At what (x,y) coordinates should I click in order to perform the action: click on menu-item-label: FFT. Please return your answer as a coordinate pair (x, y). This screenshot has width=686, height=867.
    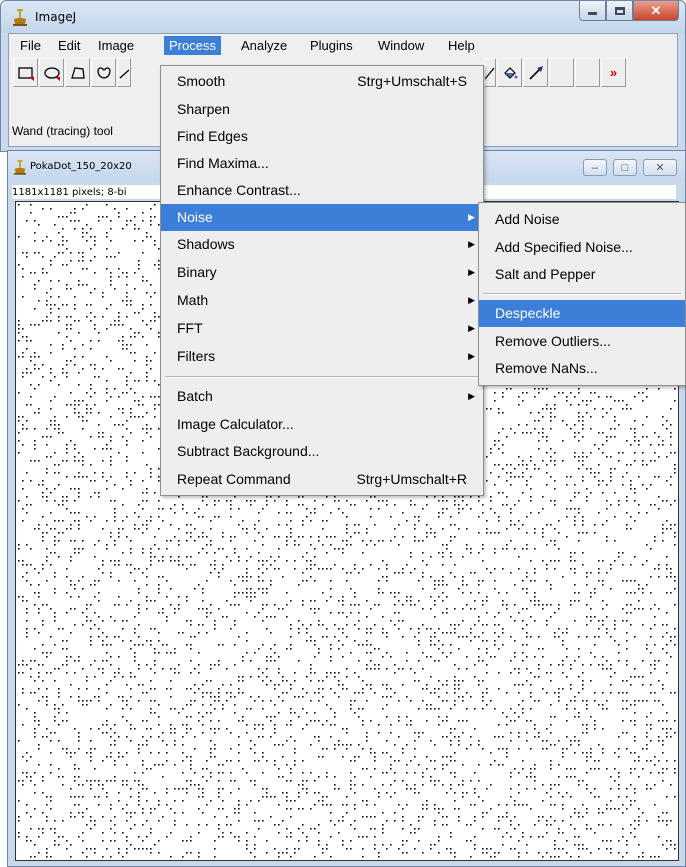
    Looking at the image, I should click on (190, 328).